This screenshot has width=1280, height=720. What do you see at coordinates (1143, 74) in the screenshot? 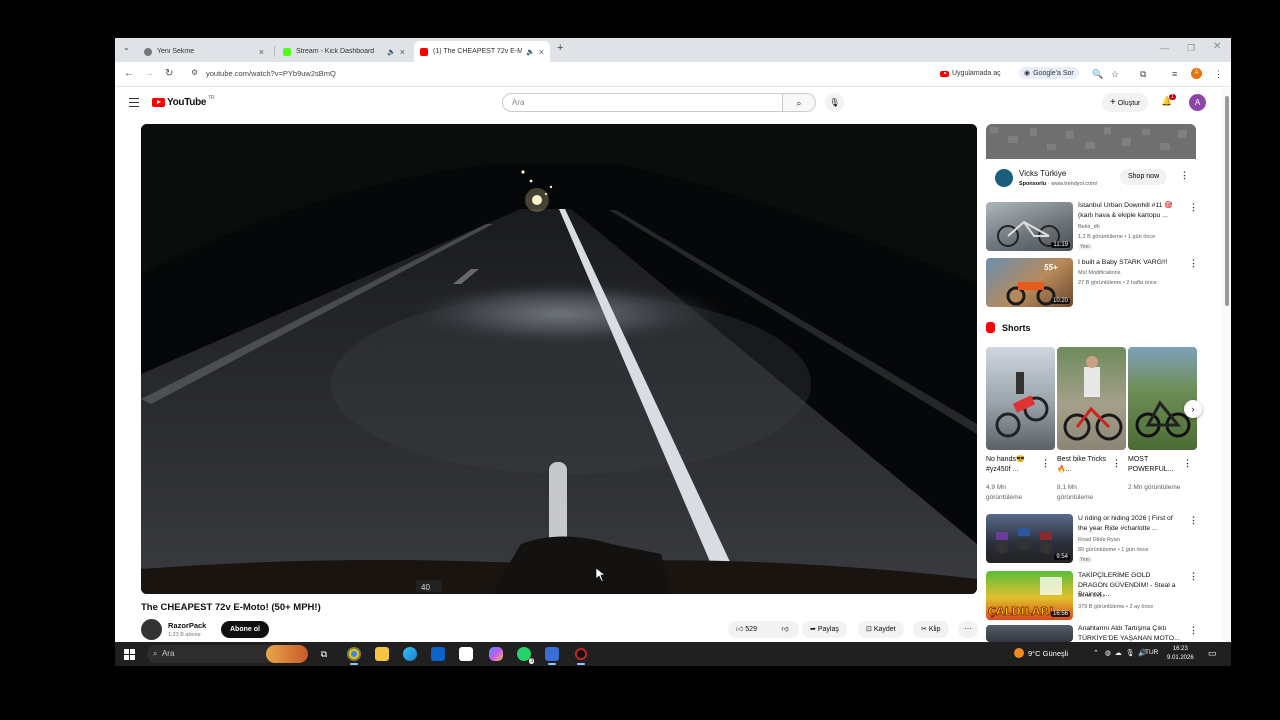
I see `extensions-icon: ⧉` at bounding box center [1143, 74].